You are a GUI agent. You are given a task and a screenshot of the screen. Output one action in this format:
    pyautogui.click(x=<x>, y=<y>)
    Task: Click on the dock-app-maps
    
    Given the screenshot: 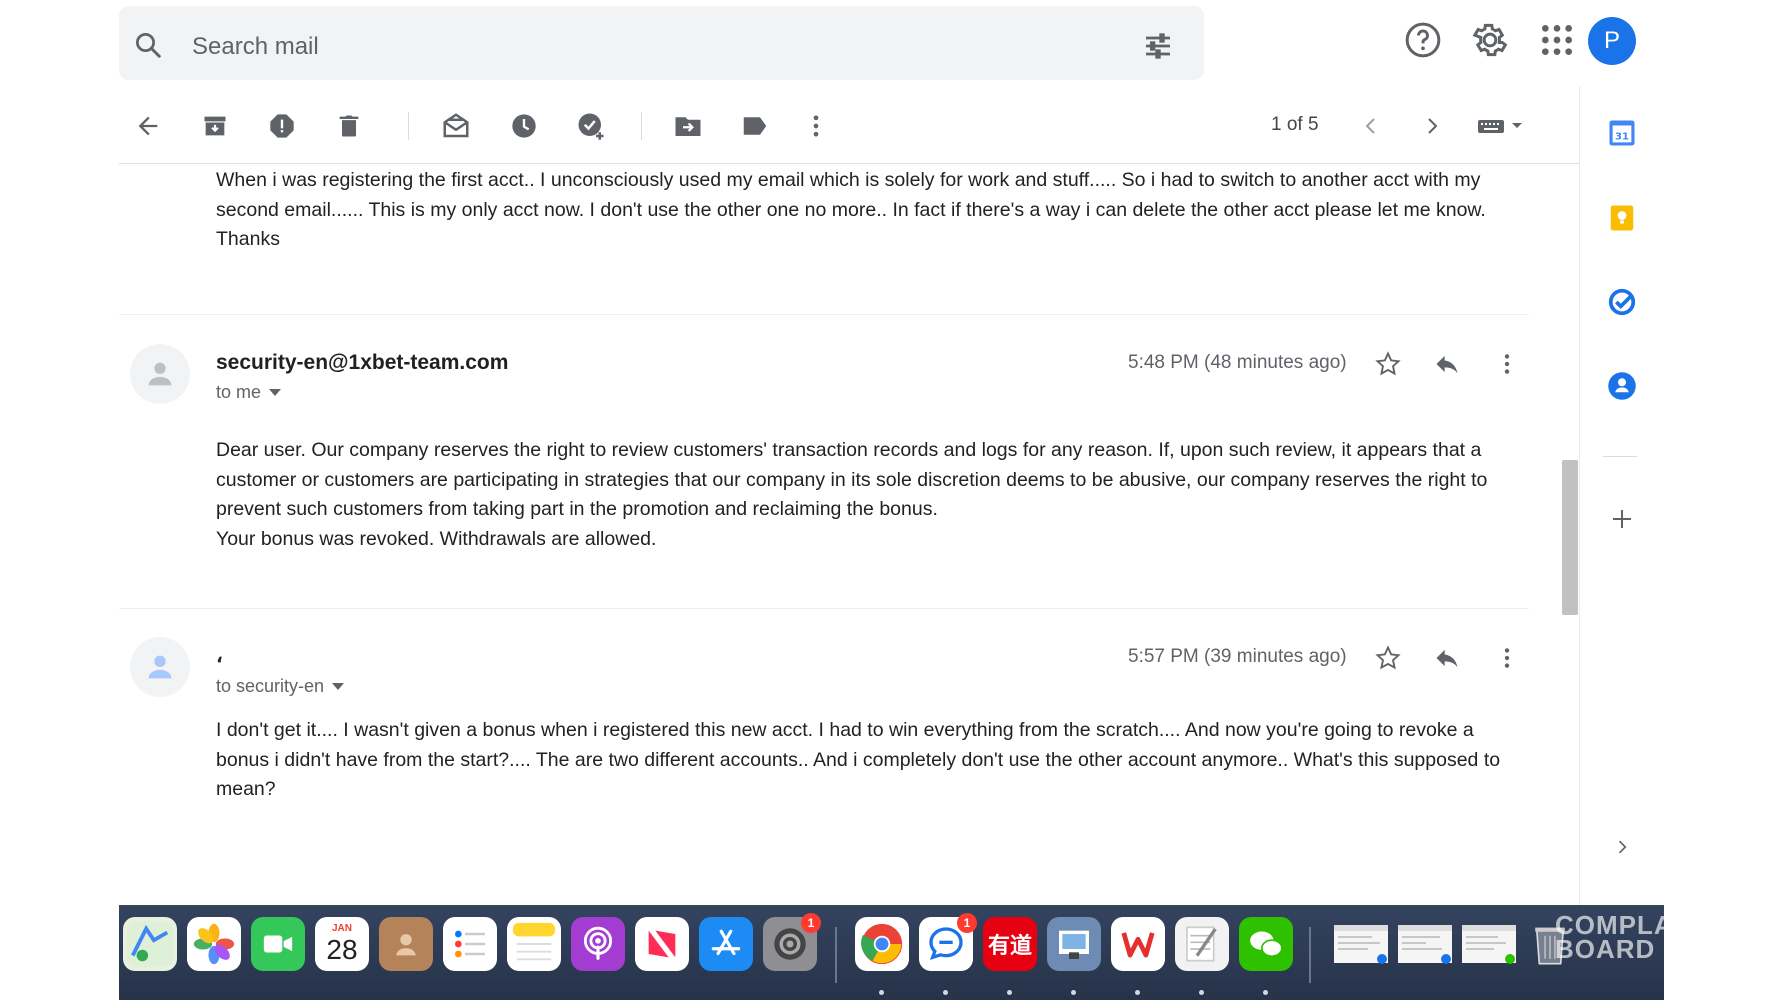 What is the action you would take?
    pyautogui.click(x=150, y=944)
    